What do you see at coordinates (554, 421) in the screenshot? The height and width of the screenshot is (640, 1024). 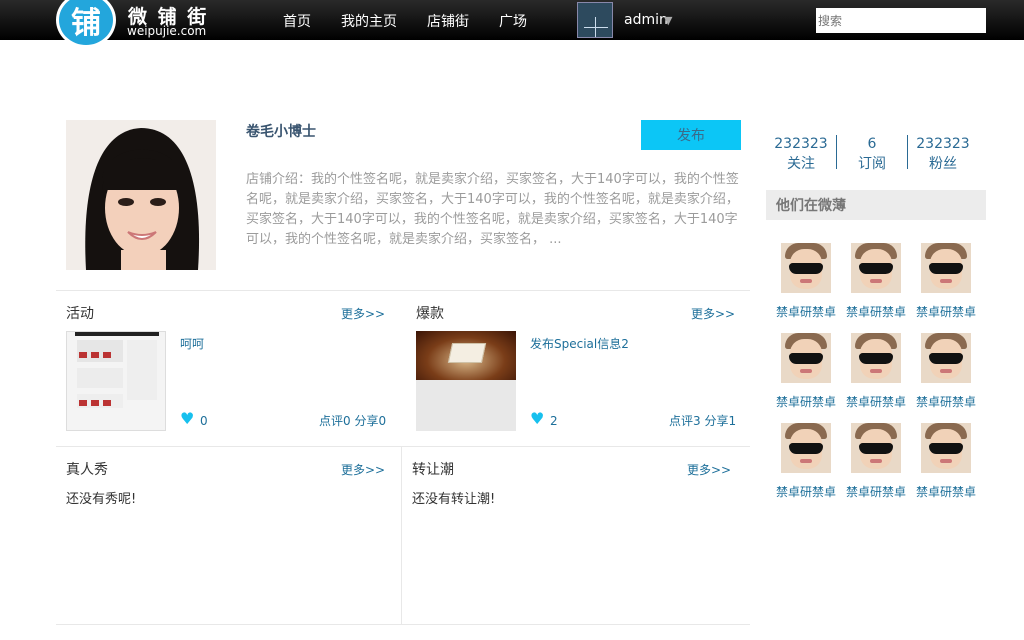 I see `hot-like-count: 2` at bounding box center [554, 421].